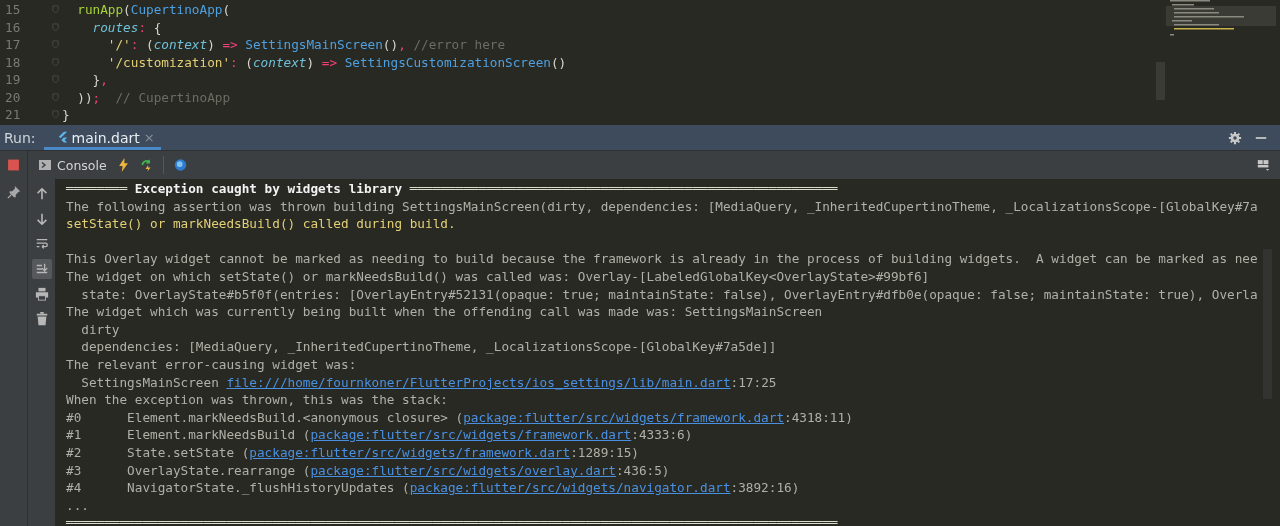 The width and height of the screenshot is (1280, 526). Describe the element at coordinates (100, 329) in the screenshot. I see `console-line: dirty` at that location.